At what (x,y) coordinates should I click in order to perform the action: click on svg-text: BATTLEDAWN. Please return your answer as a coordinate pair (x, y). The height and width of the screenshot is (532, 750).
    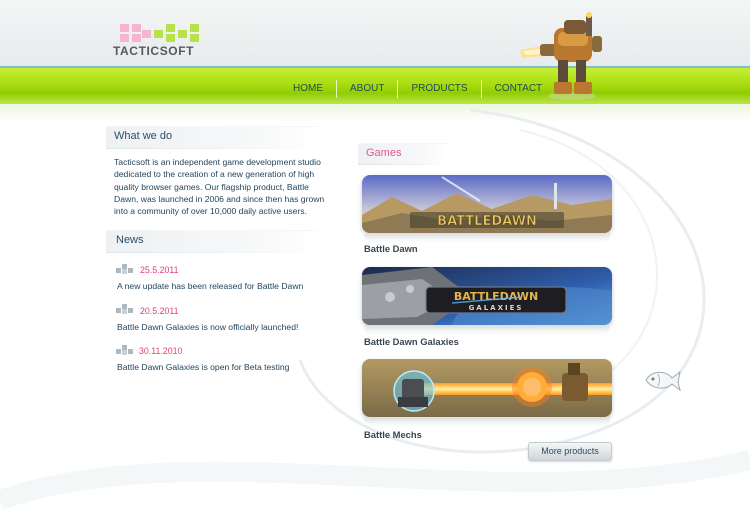
    Looking at the image, I should click on (487, 221).